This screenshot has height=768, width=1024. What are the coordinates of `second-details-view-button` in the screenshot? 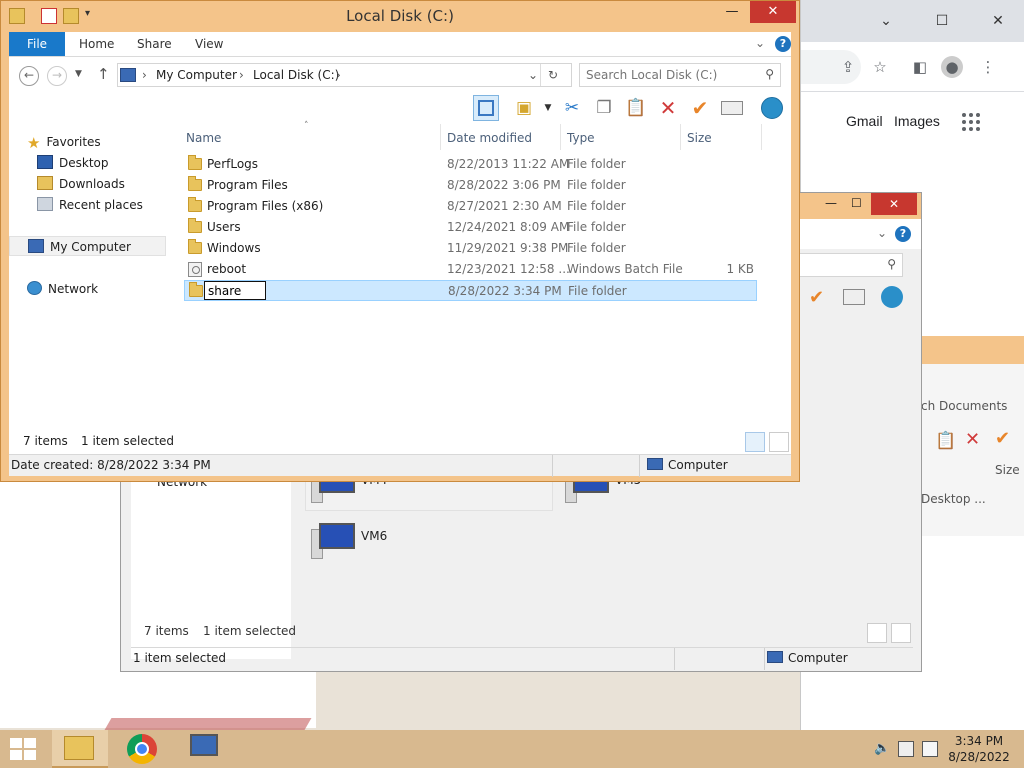 It's located at (877, 633).